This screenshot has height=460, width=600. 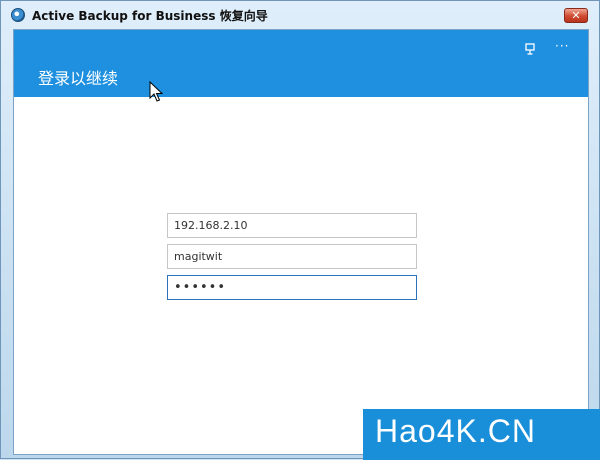 What do you see at coordinates (78, 78) in the screenshot?
I see `page-title: 登录以继续` at bounding box center [78, 78].